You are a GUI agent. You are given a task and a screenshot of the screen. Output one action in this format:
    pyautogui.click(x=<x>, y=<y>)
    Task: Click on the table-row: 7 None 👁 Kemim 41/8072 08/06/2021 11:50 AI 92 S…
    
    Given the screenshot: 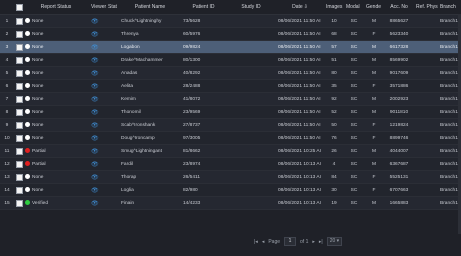 What is the action you would take?
    pyautogui.click(x=230, y=99)
    